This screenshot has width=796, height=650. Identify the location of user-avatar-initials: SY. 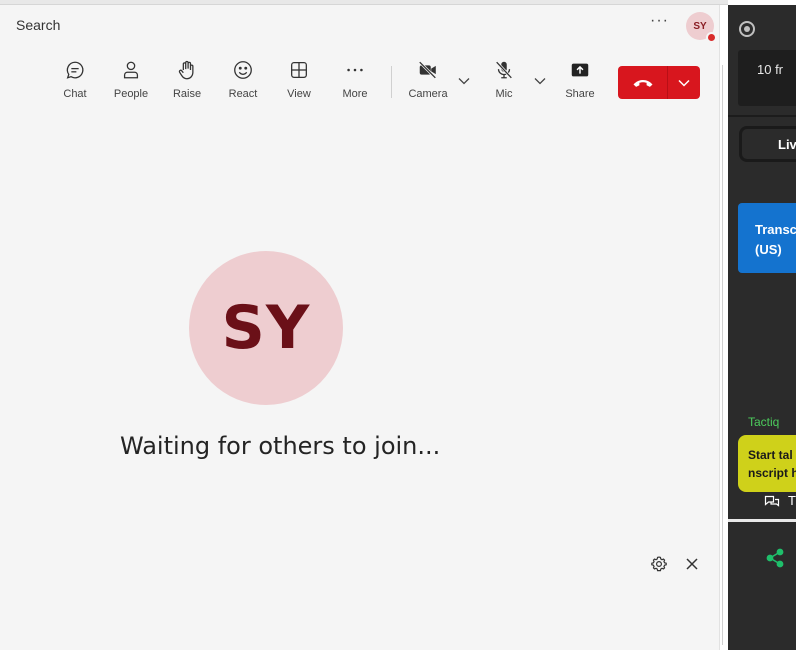
(700, 26).